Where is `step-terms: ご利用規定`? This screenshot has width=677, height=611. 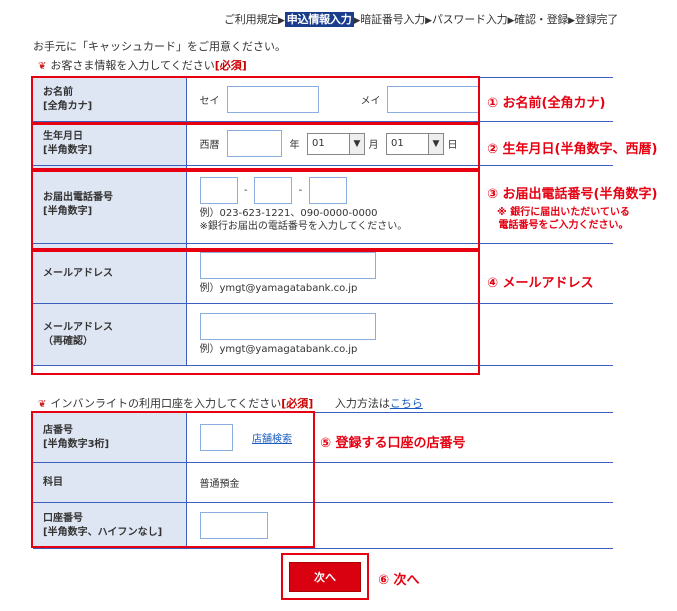 step-terms: ご利用規定 is located at coordinates (251, 19).